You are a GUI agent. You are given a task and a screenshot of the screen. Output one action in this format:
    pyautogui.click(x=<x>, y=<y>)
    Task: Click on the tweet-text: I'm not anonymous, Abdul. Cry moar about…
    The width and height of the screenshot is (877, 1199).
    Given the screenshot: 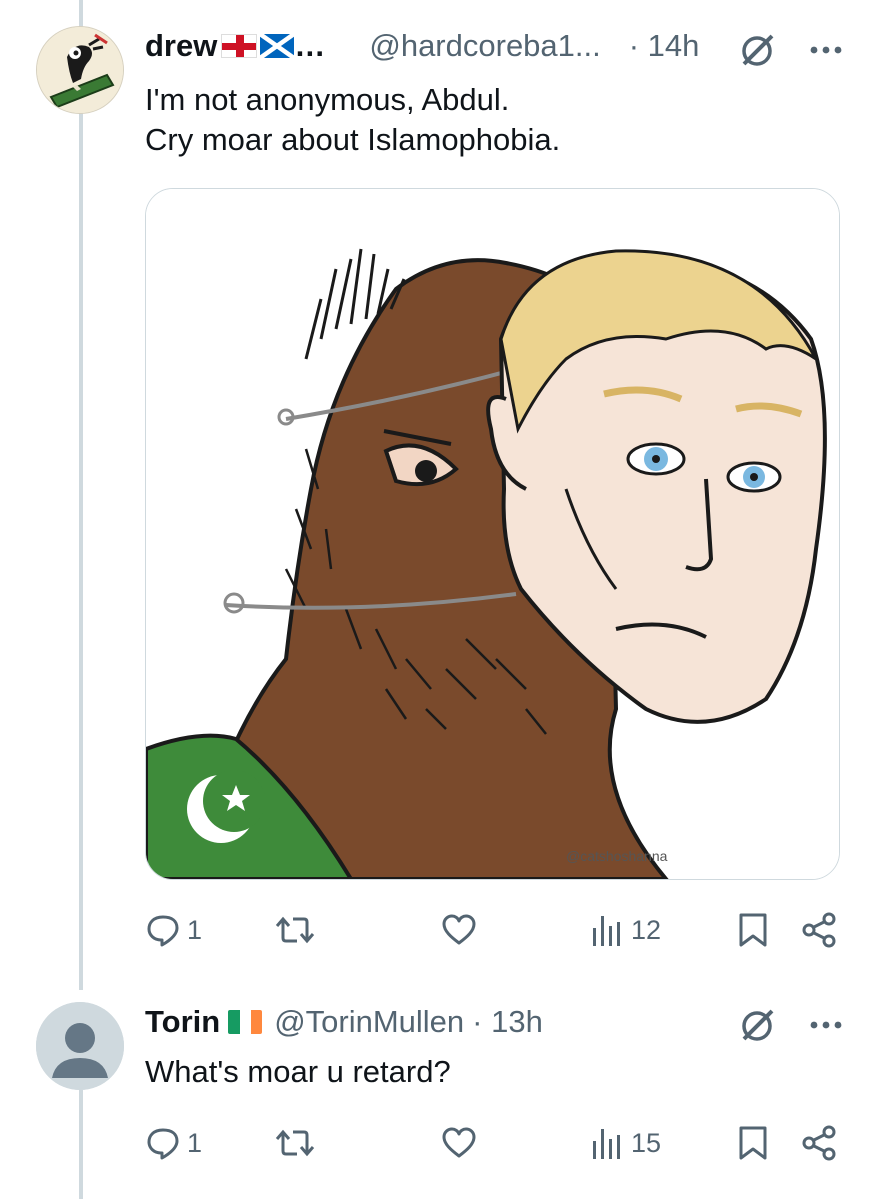 What is the action you would take?
    pyautogui.click(x=352, y=120)
    